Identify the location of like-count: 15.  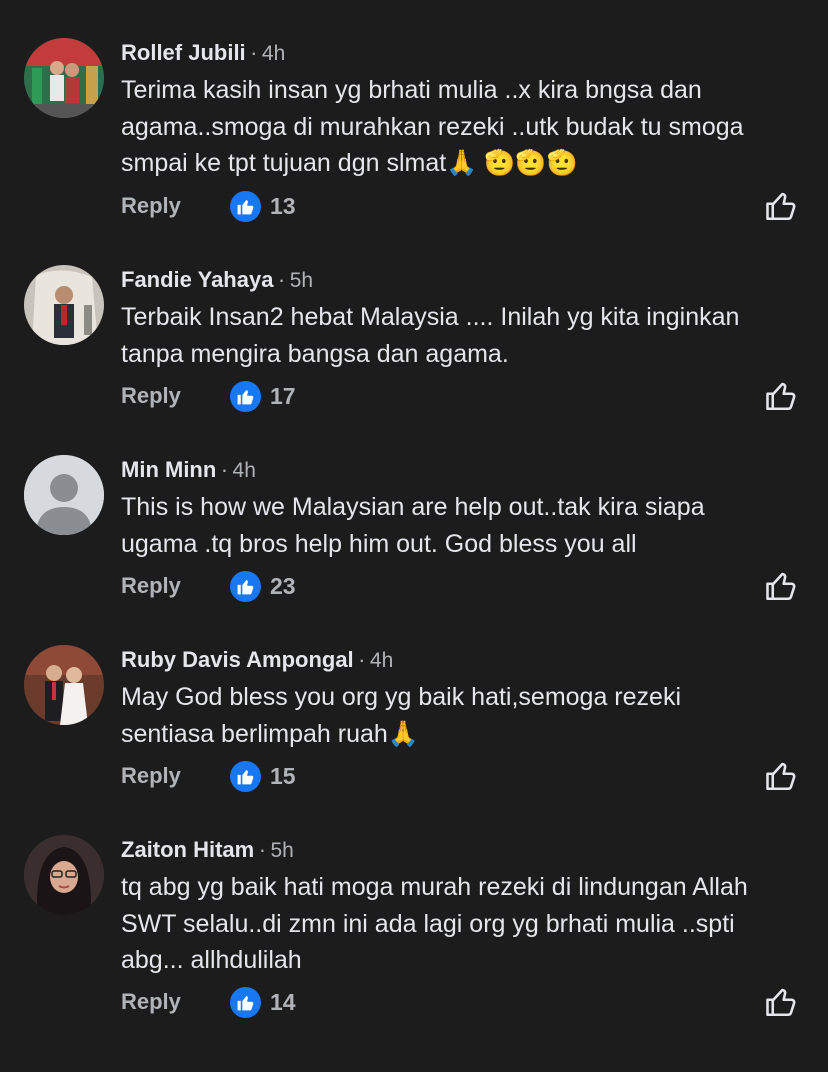
(283, 776).